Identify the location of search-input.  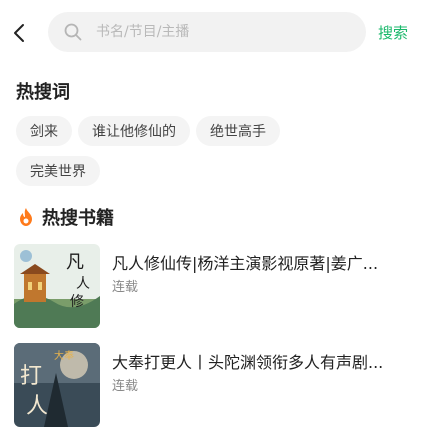
(226, 32).